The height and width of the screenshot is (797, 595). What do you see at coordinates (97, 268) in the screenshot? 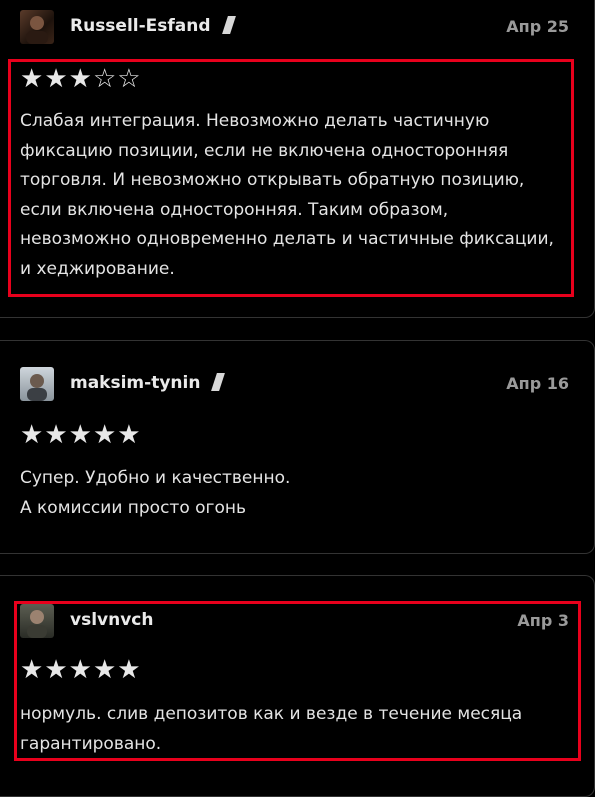
I see `review-text-line: и хеджирование.` at bounding box center [97, 268].